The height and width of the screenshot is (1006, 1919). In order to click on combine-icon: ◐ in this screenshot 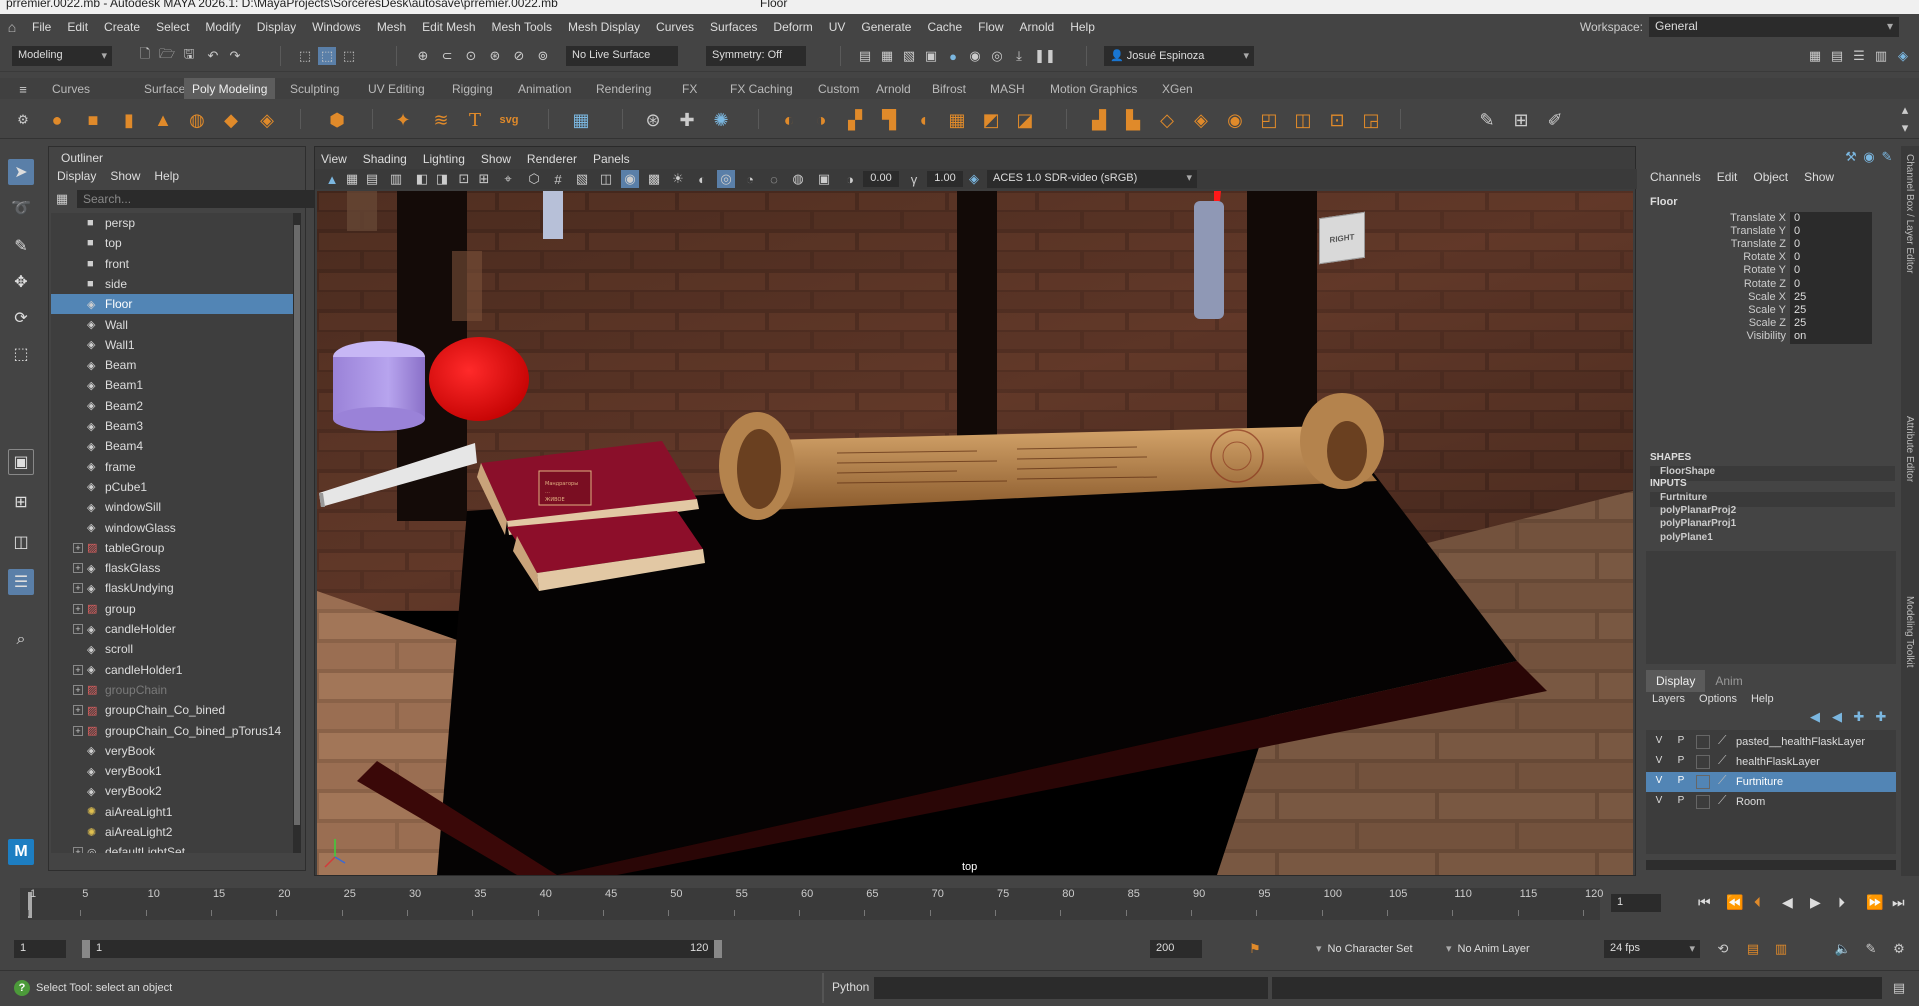, I will do `click(789, 120)`.